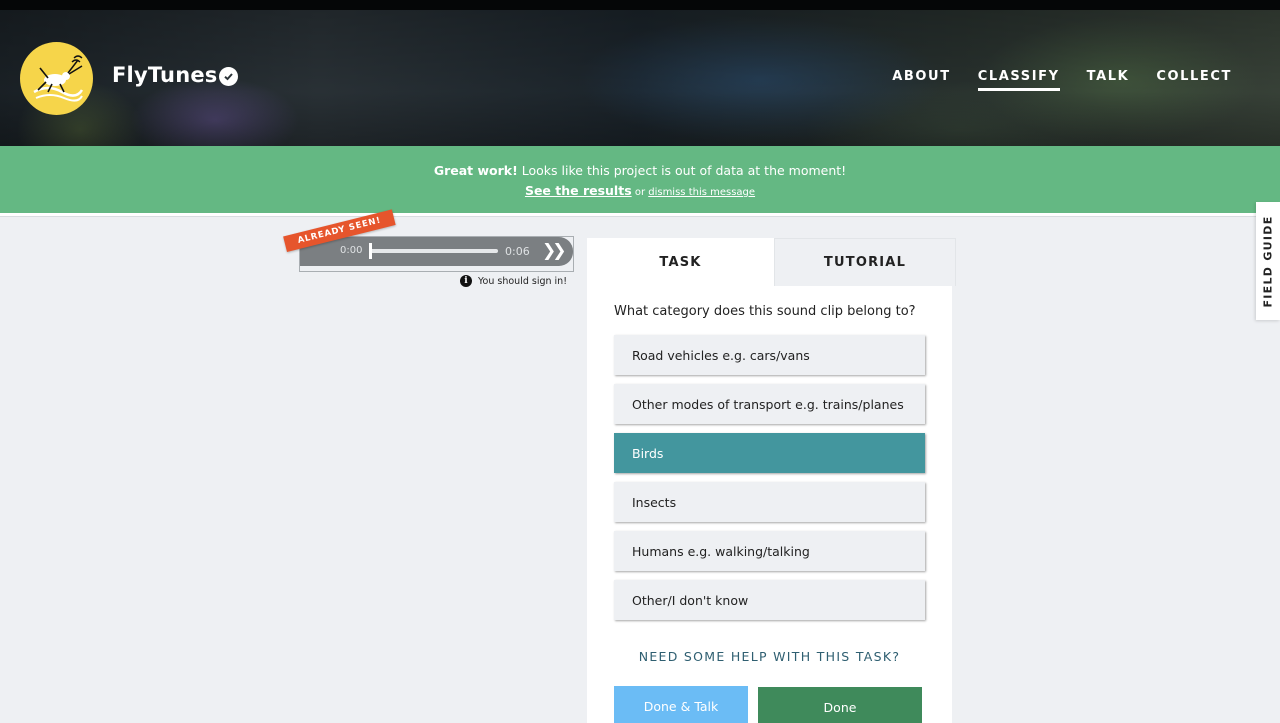 The image size is (1280, 723). I want to click on task-help-link: NEED SOME HELP WITH THIS TASK?, so click(769, 656).